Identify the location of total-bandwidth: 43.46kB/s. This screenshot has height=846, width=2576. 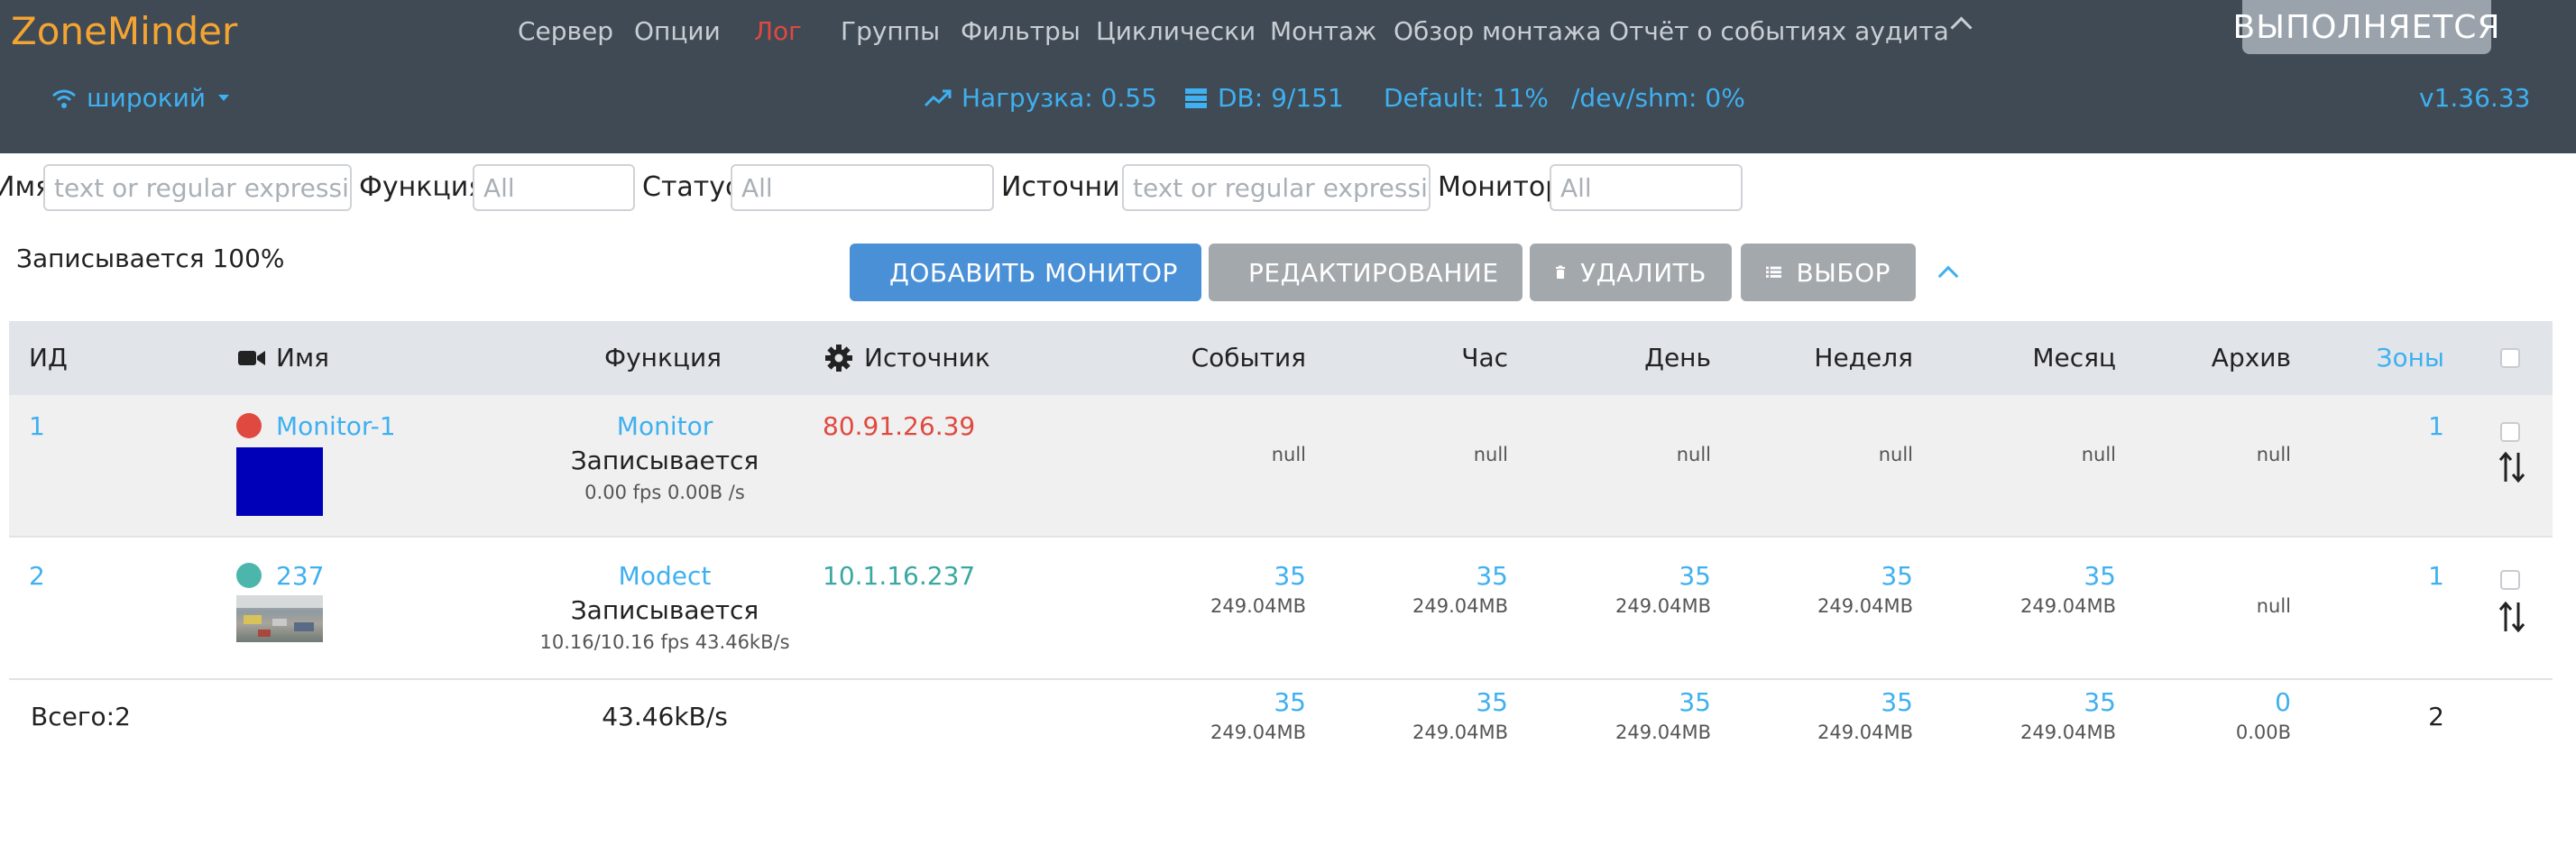
(665, 716).